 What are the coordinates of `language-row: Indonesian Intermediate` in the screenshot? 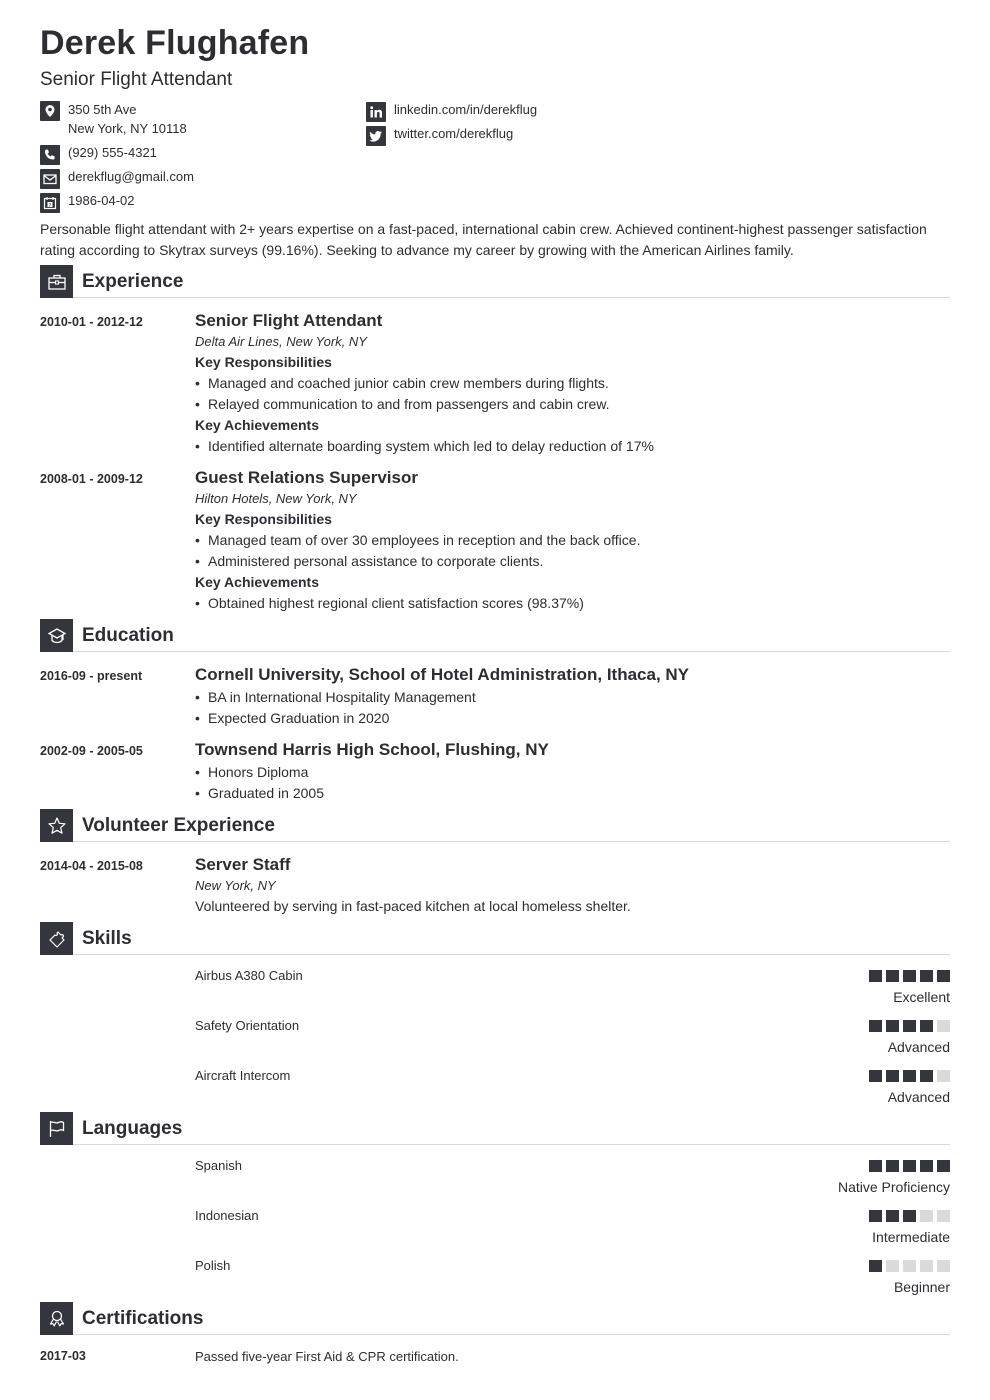 It's located at (495, 1228).